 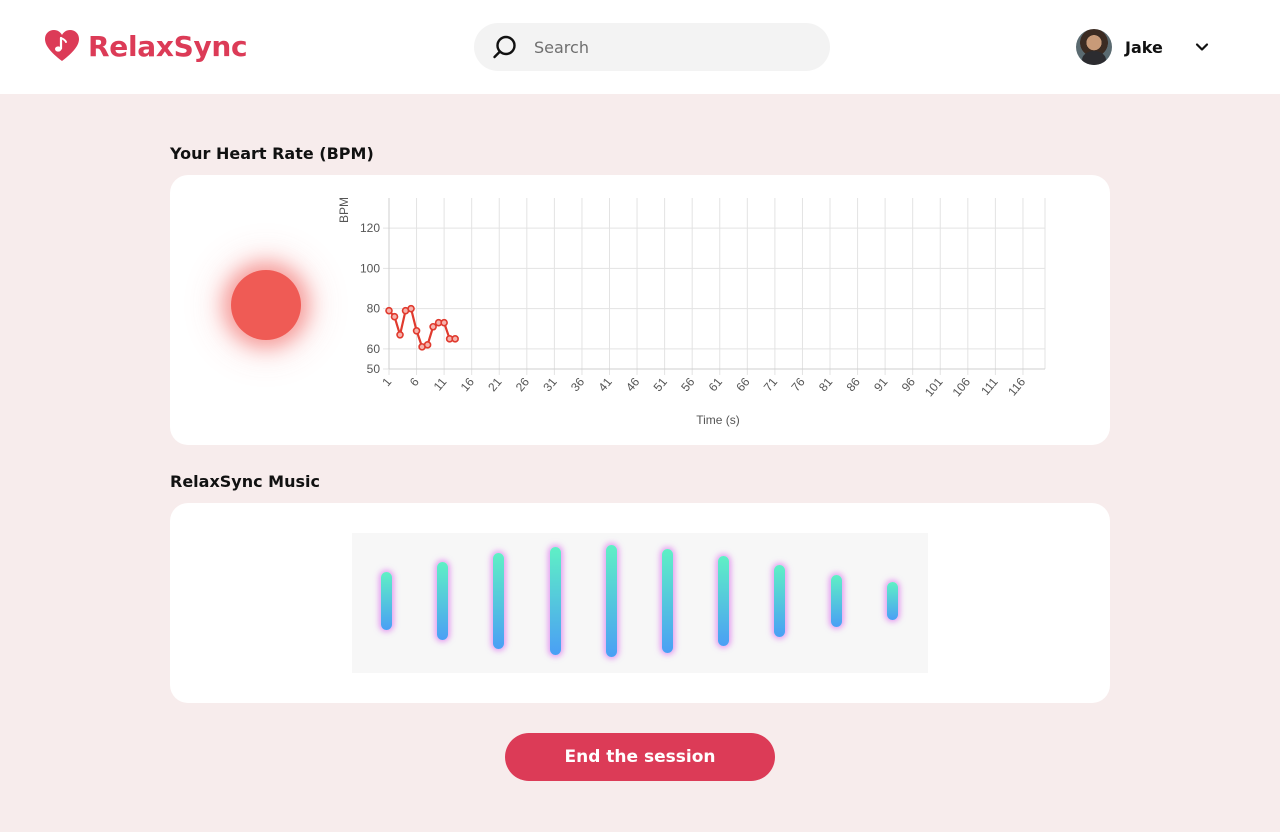 What do you see at coordinates (718, 420) in the screenshot?
I see `x-axis-title: Time (s)` at bounding box center [718, 420].